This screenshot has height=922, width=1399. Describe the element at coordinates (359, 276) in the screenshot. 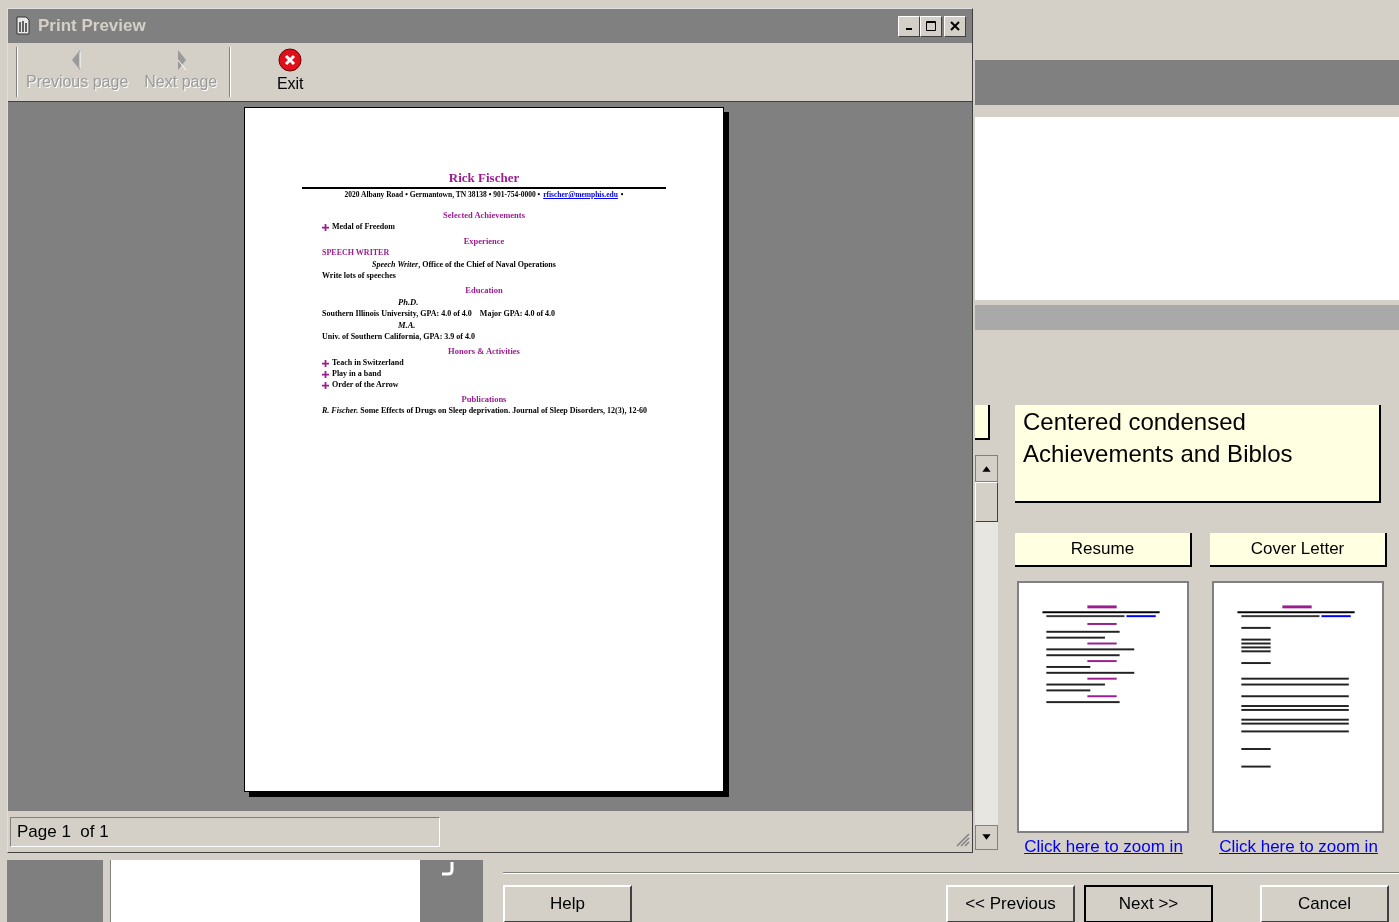

I see `body-text: Write lots of speeches` at that location.